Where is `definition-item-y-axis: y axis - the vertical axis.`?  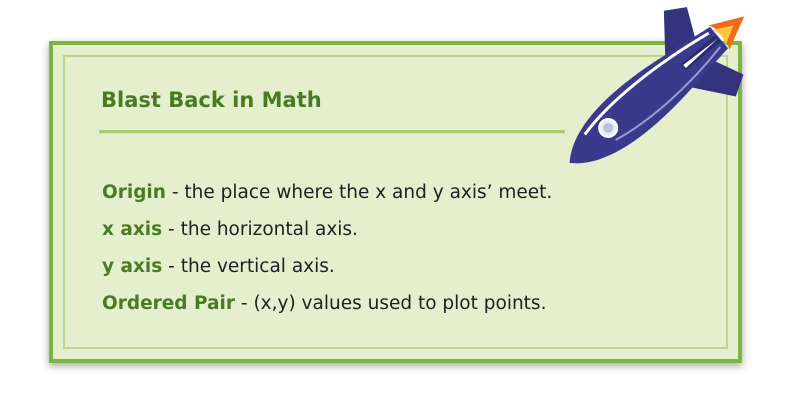
definition-item-y-axis: y axis - the vertical axis. is located at coordinates (327, 270).